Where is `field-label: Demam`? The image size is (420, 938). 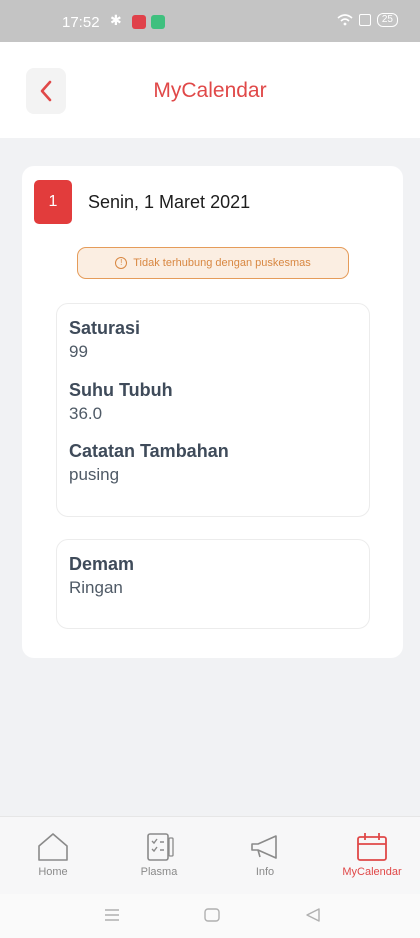
field-label: Demam is located at coordinates (102, 564).